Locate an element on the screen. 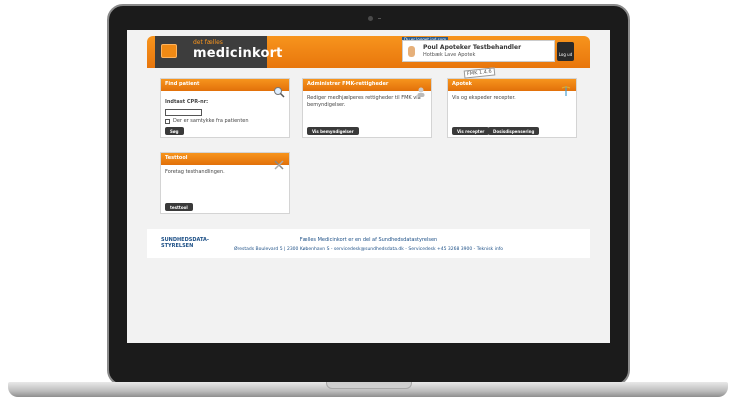 This screenshot has width=735, height=403. magnifier-icon is located at coordinates (279, 92).